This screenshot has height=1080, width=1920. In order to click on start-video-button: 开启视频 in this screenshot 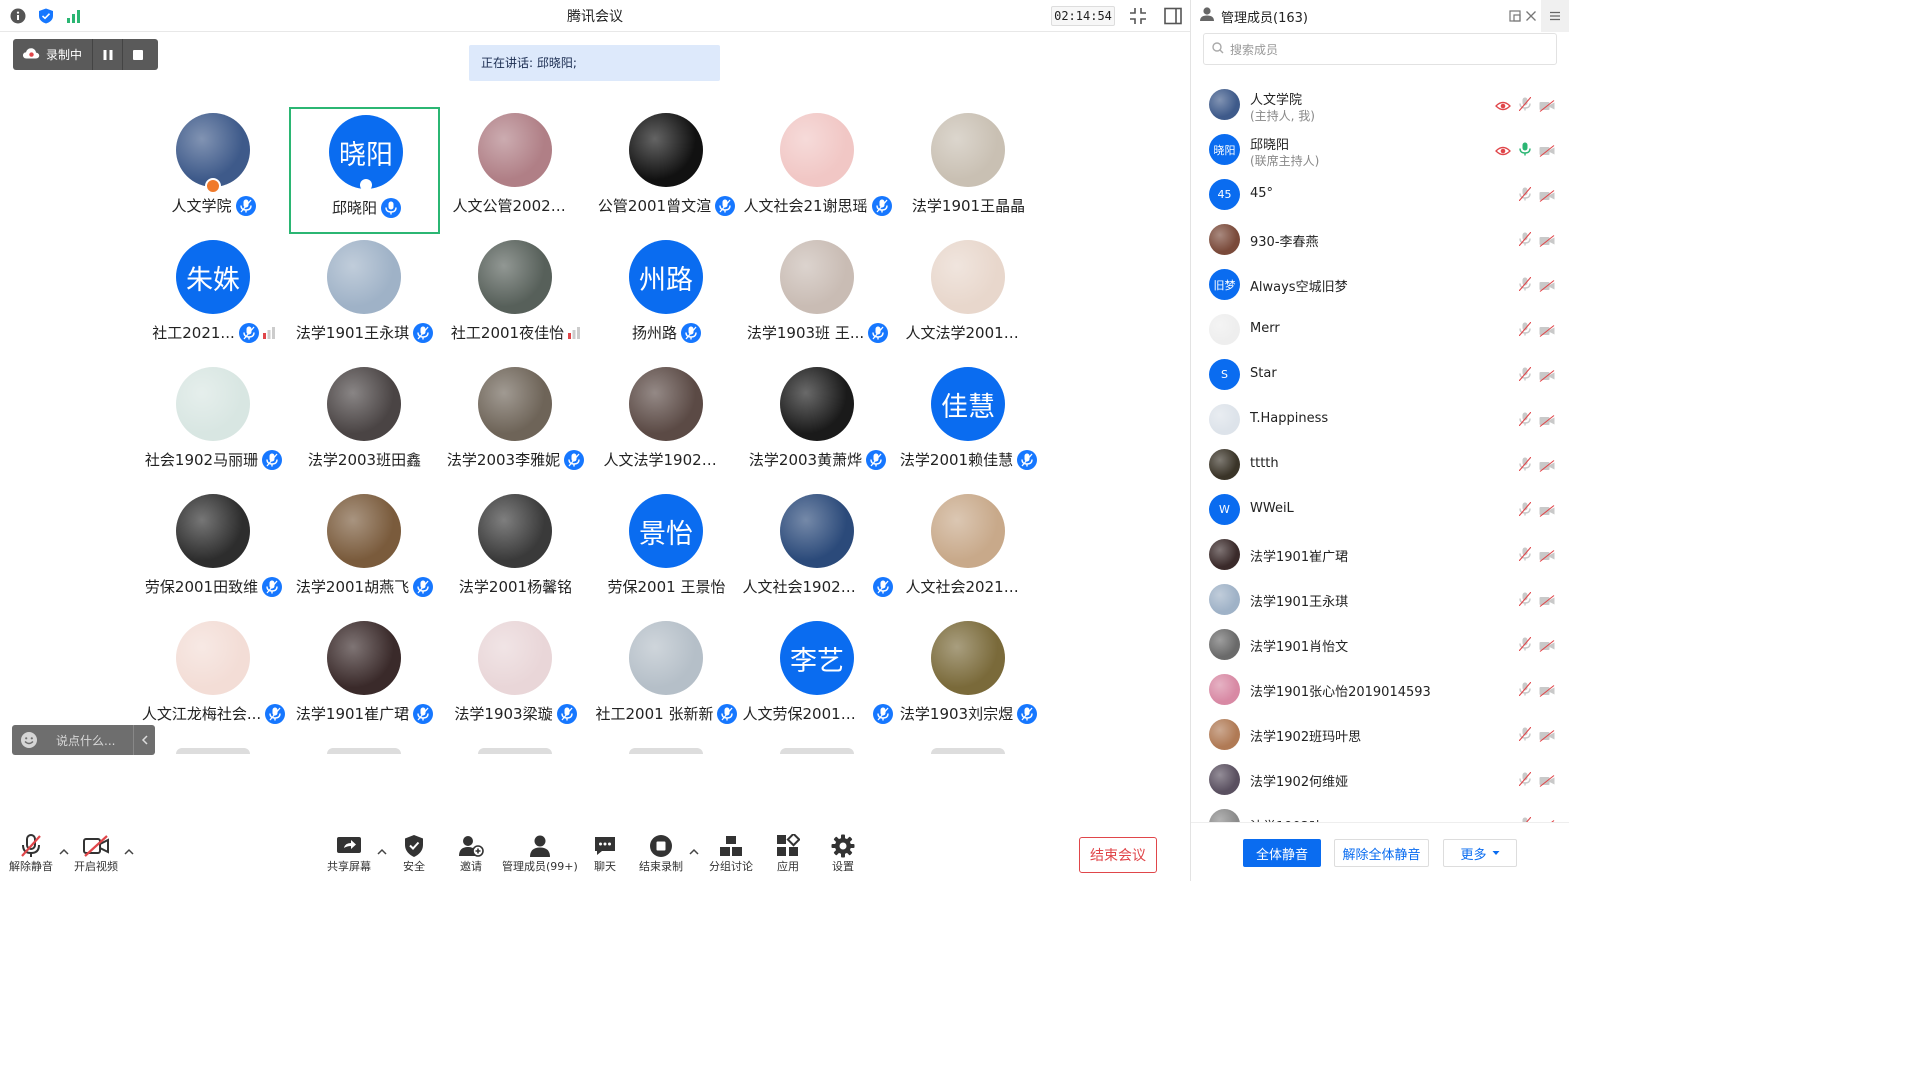, I will do `click(96, 854)`.